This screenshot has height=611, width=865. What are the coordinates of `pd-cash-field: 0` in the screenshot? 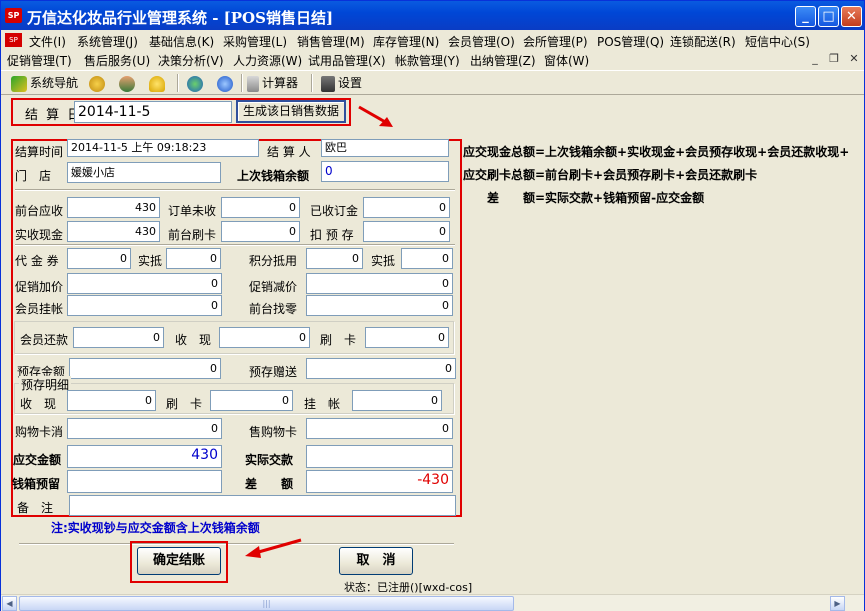 It's located at (111, 400).